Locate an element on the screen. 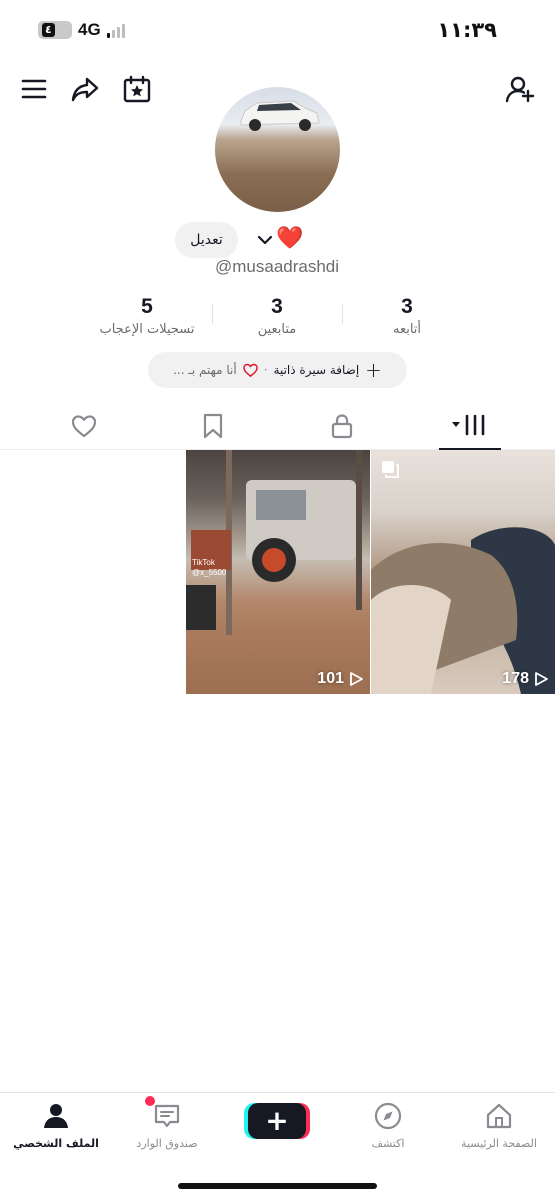 The width and height of the screenshot is (555, 1200). share-icon is located at coordinates (85, 89).